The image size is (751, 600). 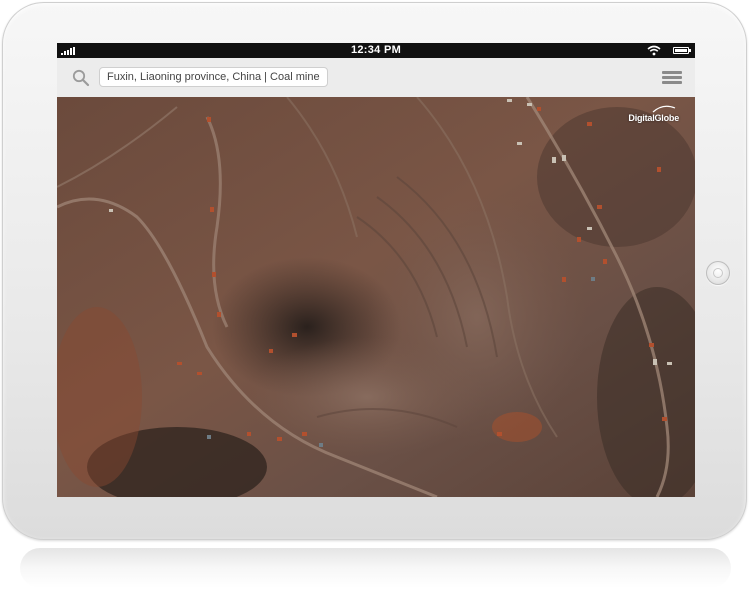 What do you see at coordinates (654, 50) in the screenshot?
I see `wifi-icon` at bounding box center [654, 50].